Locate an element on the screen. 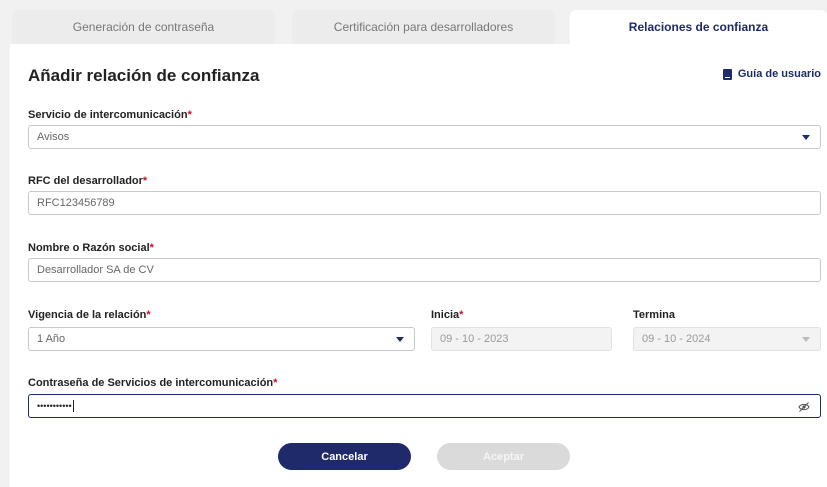 The width and height of the screenshot is (827, 487). user-guide-link: Guía de usuario is located at coordinates (771, 74).